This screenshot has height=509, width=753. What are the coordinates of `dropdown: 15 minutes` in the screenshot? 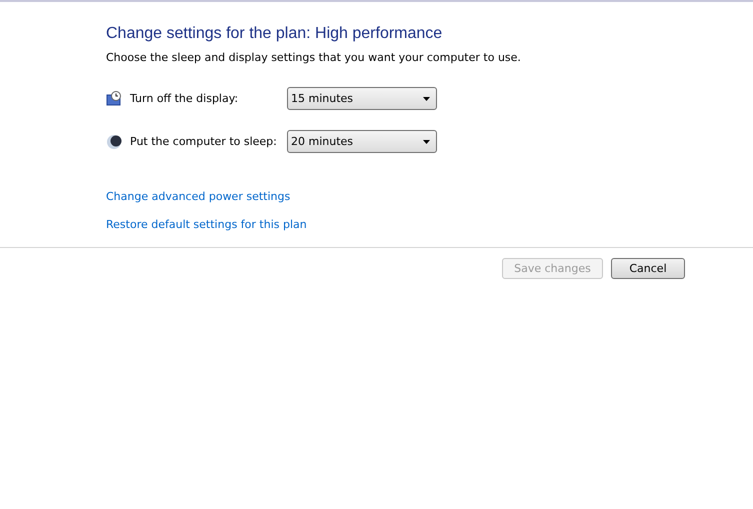 It's located at (362, 98).